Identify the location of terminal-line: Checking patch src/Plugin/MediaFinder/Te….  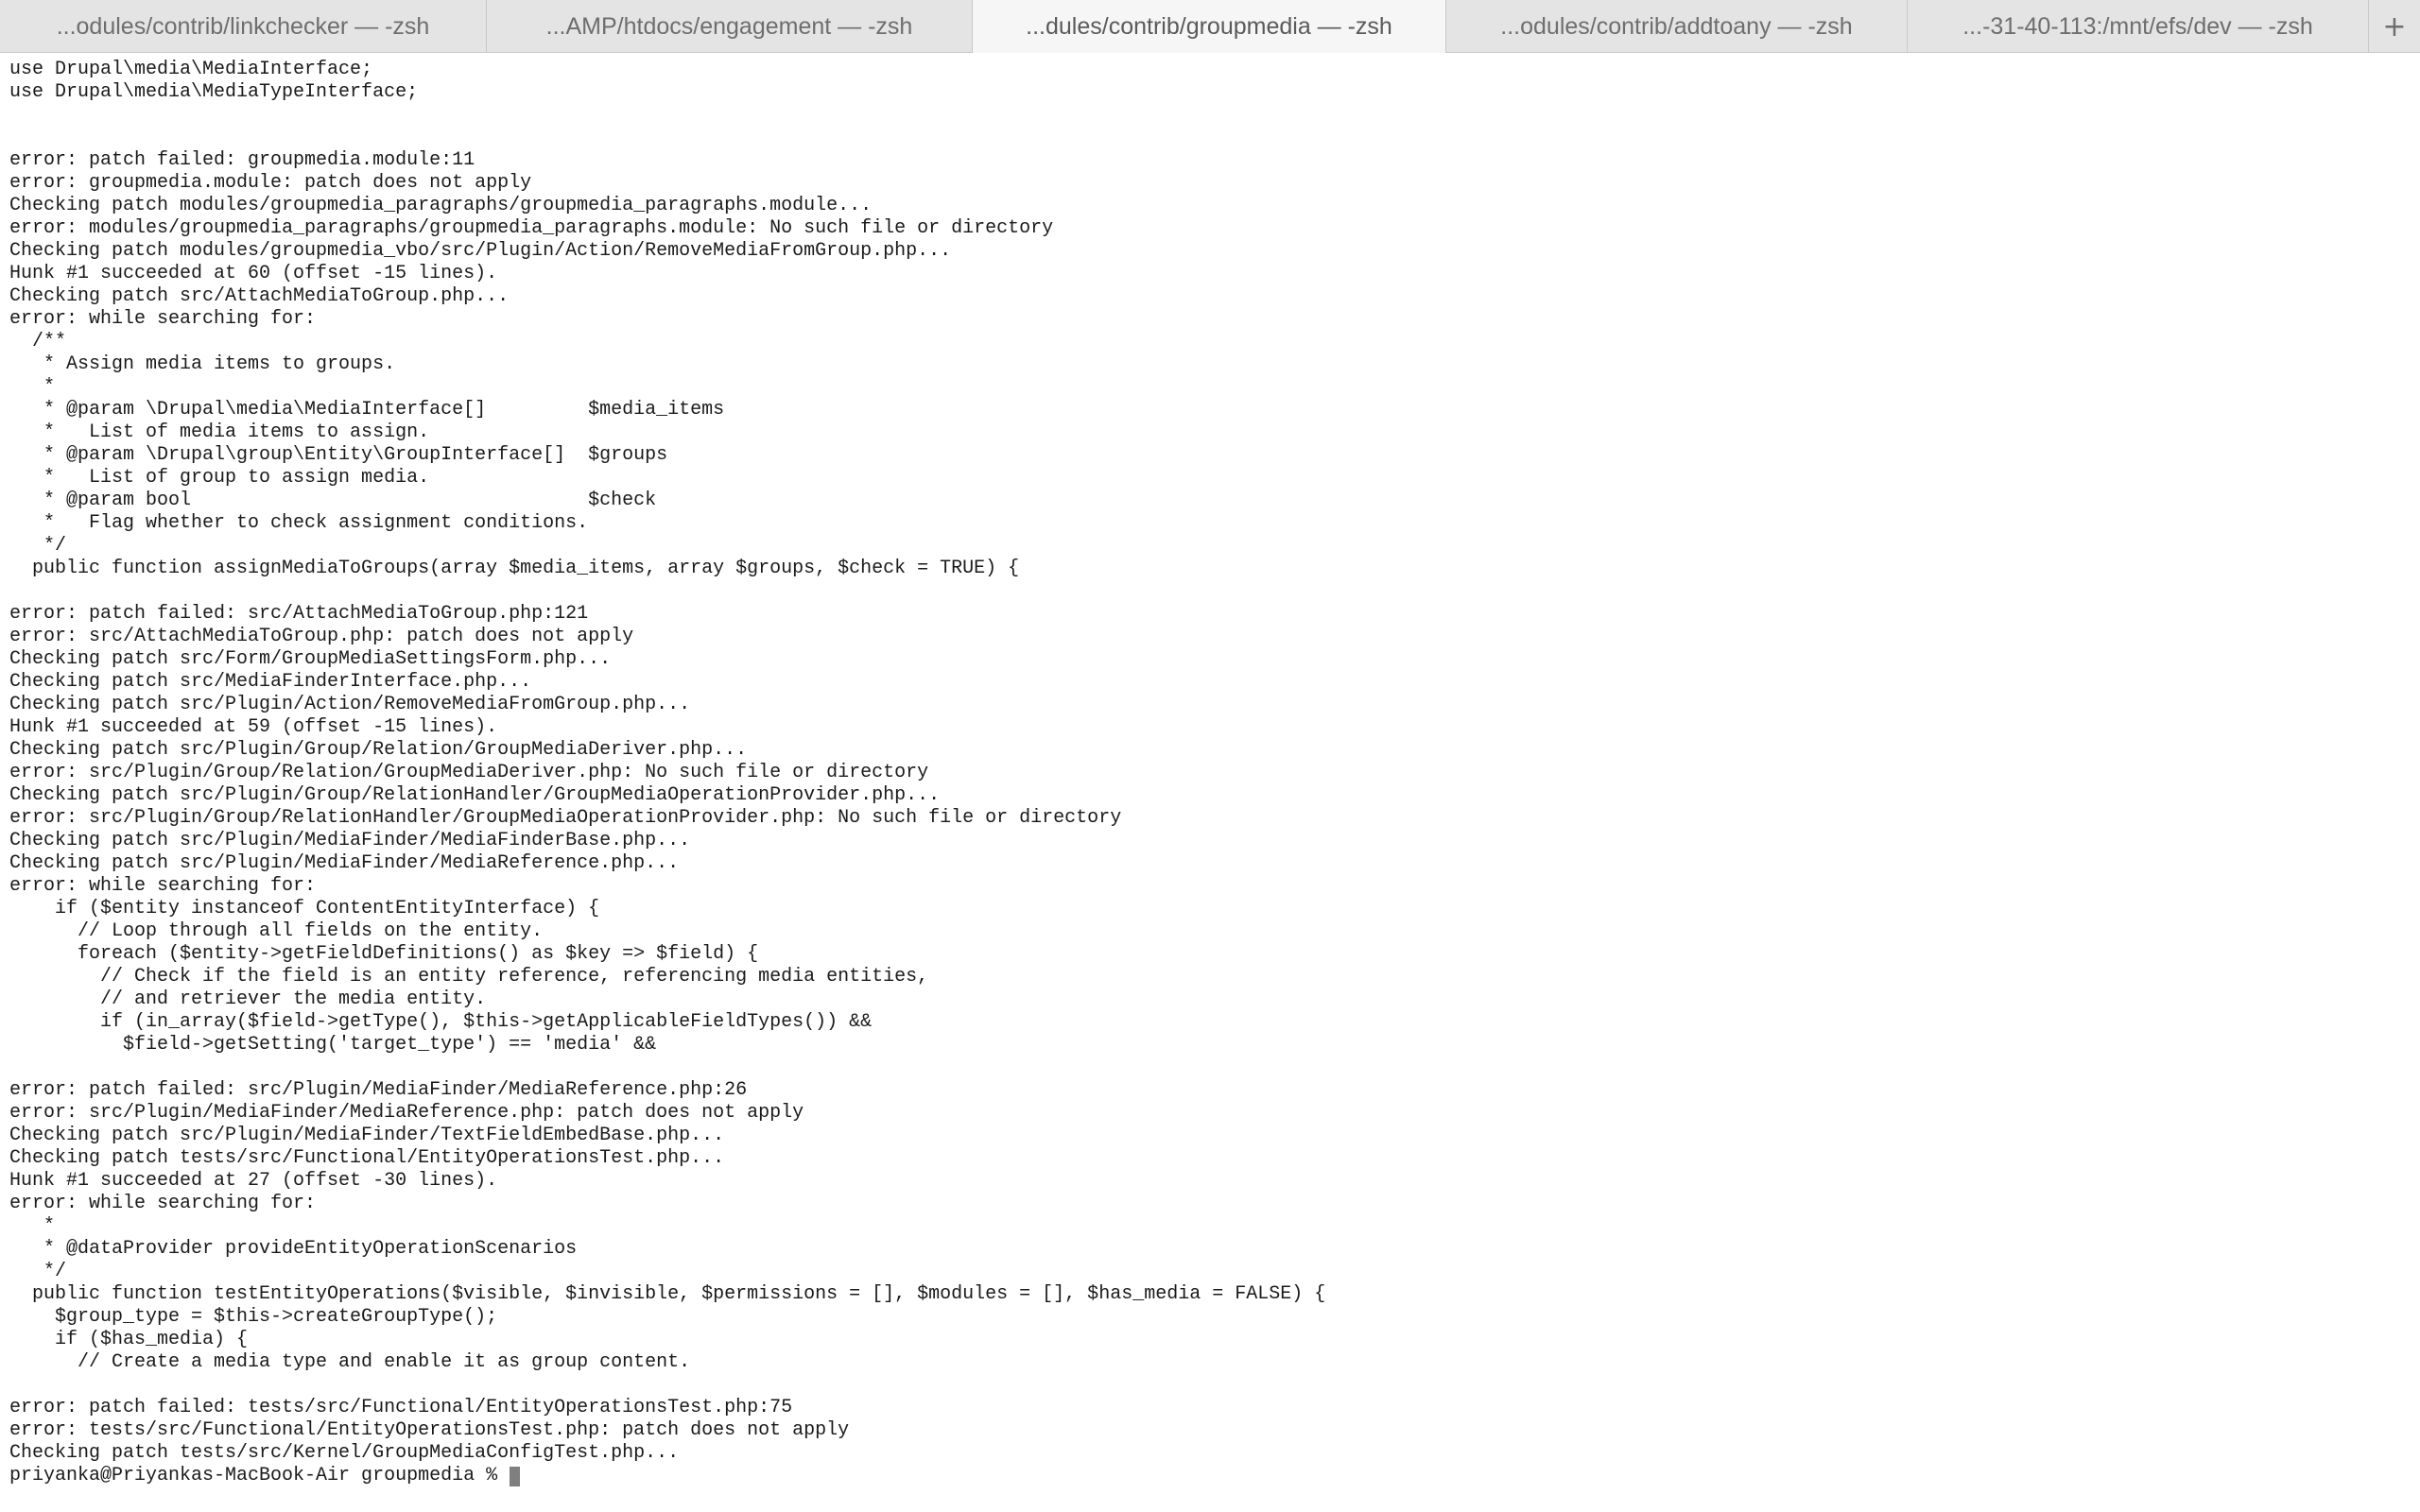
(367, 1135).